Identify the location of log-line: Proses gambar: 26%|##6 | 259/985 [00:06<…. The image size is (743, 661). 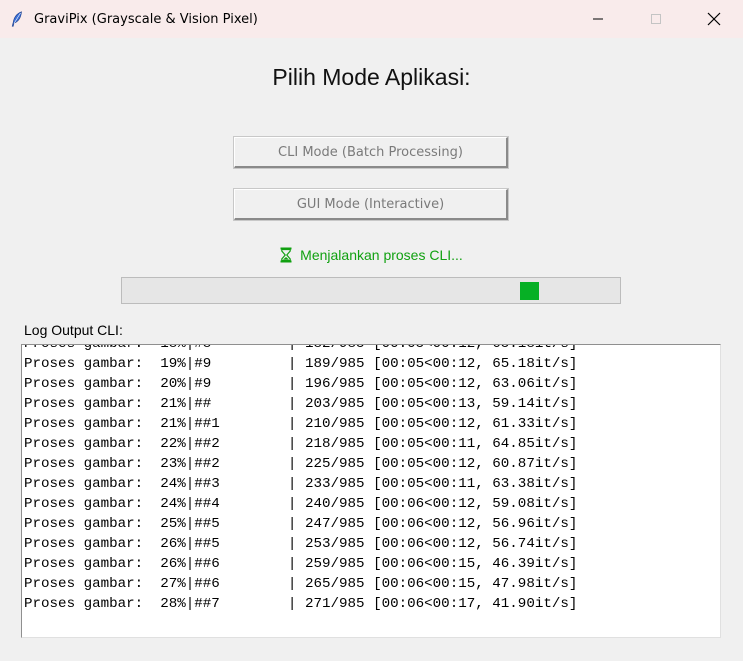
(301, 564).